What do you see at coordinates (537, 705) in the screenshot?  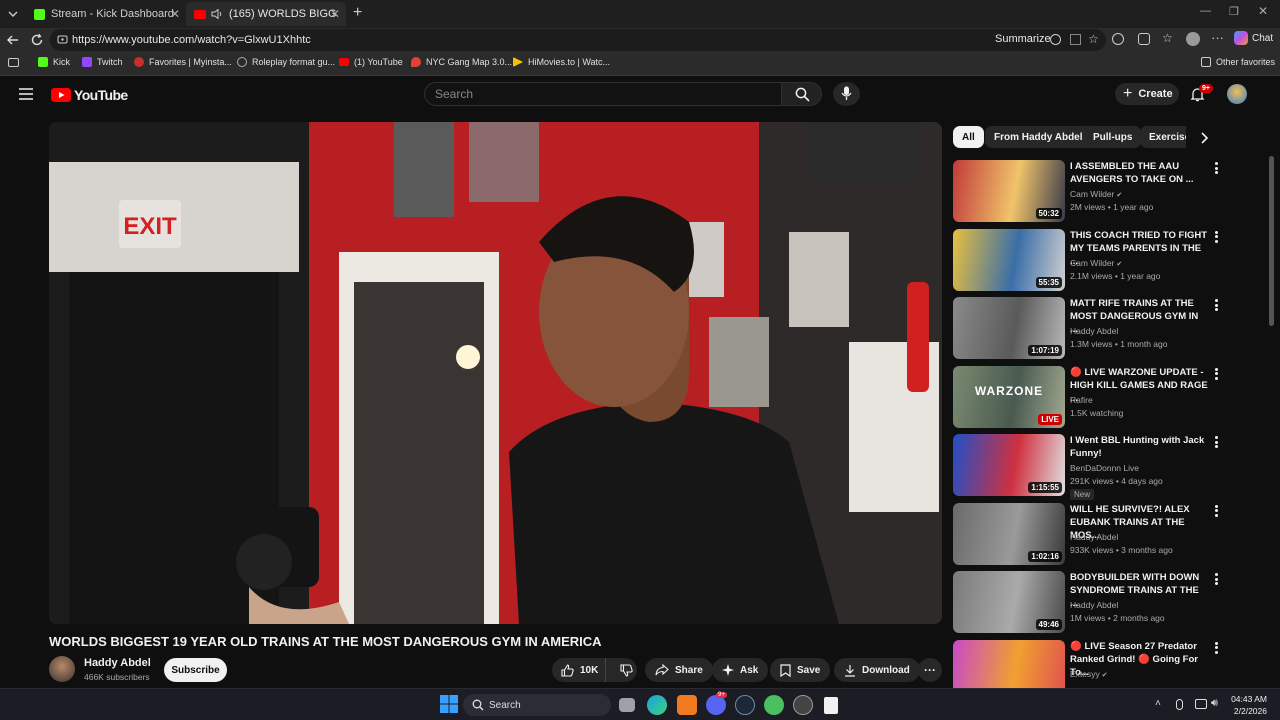 I see `taskbar-search: Search` at bounding box center [537, 705].